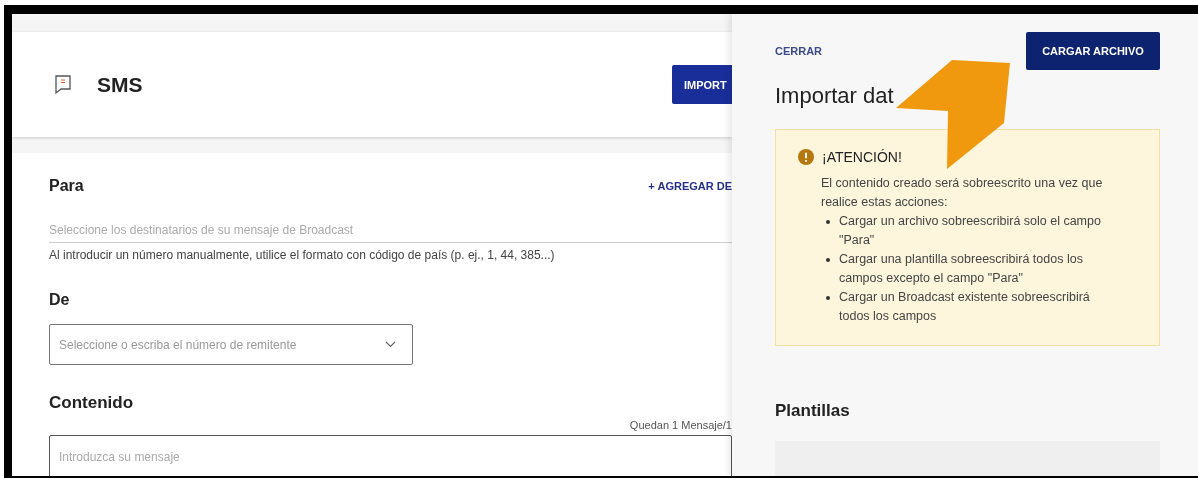 This screenshot has width=1198, height=478. What do you see at coordinates (92, 403) in the screenshot?
I see `section-label: Contenido` at bounding box center [92, 403].